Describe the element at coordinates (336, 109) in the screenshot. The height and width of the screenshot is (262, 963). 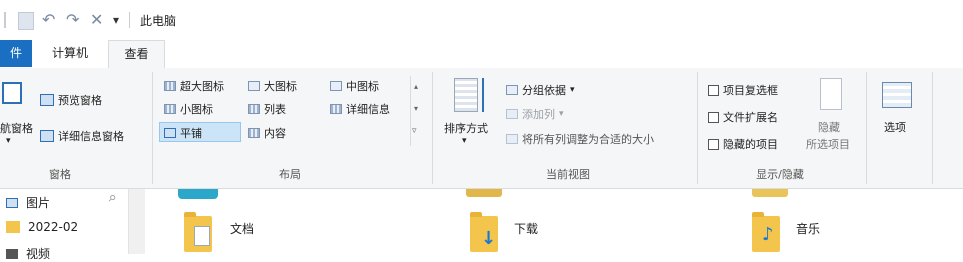
I see `details-icon` at that location.